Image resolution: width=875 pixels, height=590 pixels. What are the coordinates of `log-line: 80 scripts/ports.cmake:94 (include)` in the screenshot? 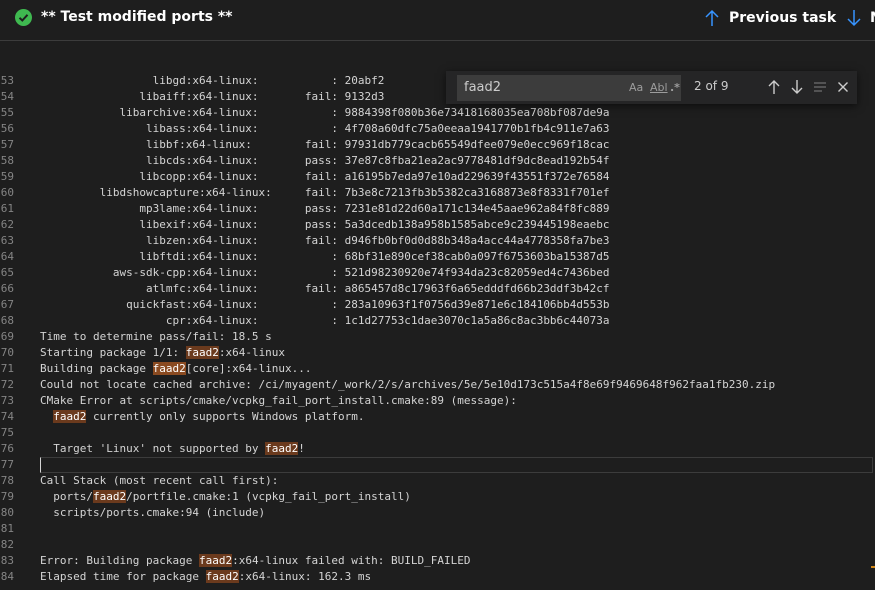 It's located at (437, 513).